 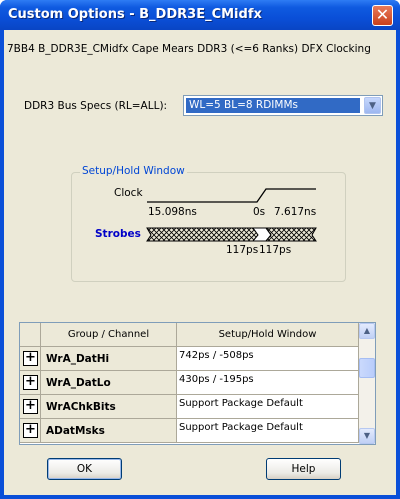 What do you see at coordinates (109, 335) in the screenshot?
I see `column-header-group: Group / Channel` at bounding box center [109, 335].